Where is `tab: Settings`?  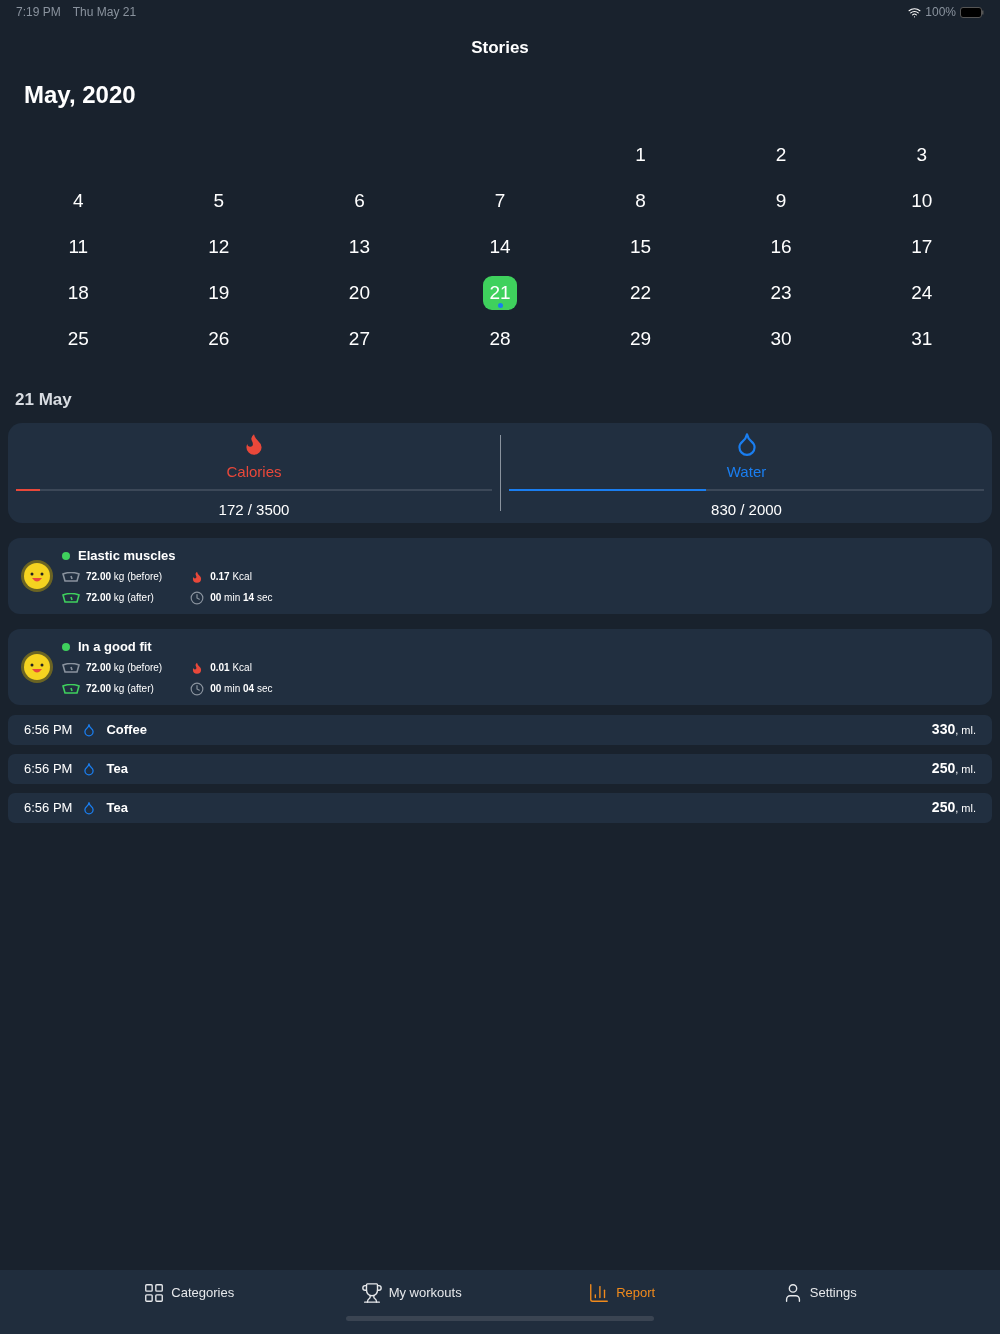
tab: Settings is located at coordinates (819, 1293).